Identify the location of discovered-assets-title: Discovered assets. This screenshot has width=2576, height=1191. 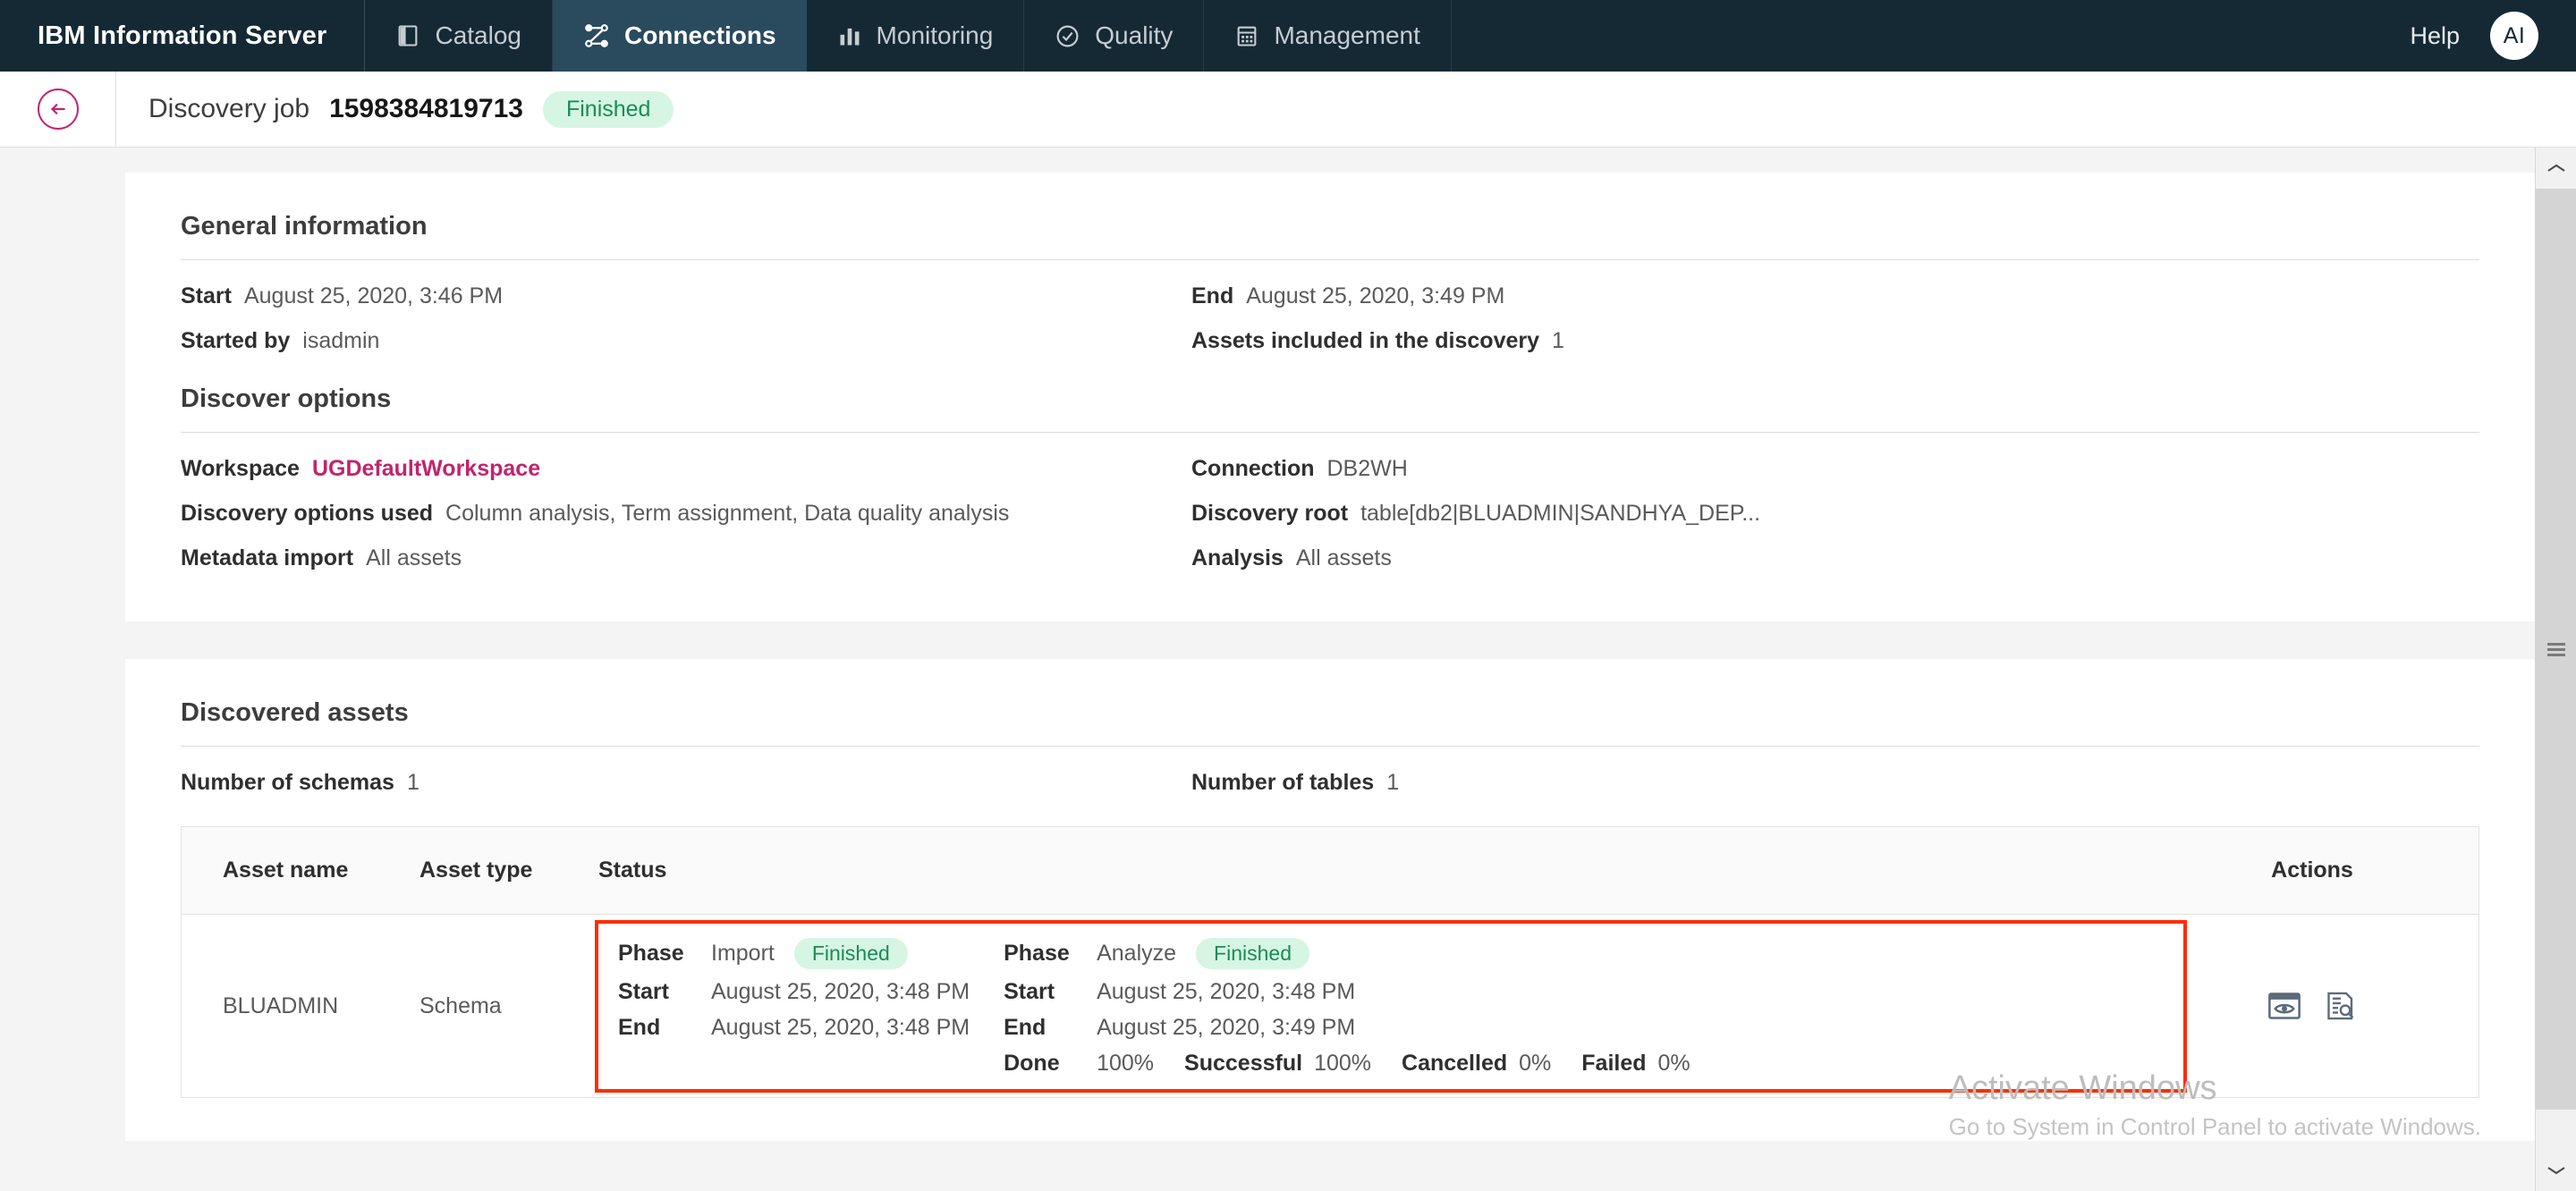
(295, 712).